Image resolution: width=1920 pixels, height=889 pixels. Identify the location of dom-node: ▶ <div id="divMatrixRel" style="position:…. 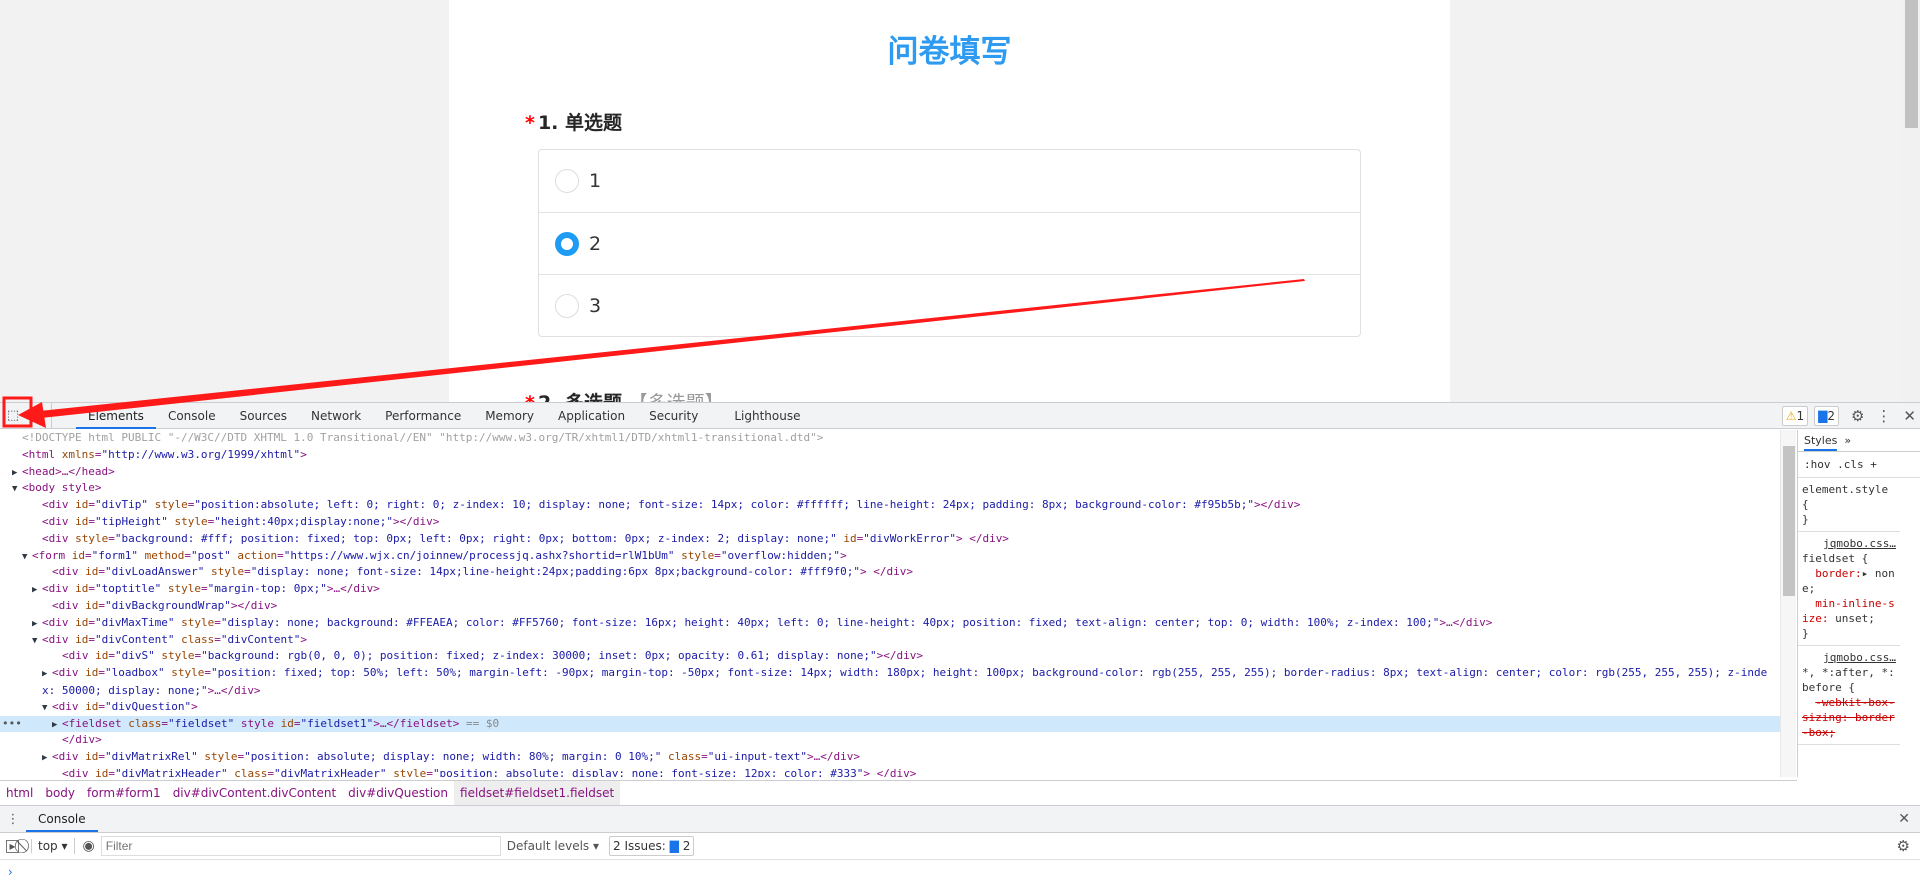
(890, 757).